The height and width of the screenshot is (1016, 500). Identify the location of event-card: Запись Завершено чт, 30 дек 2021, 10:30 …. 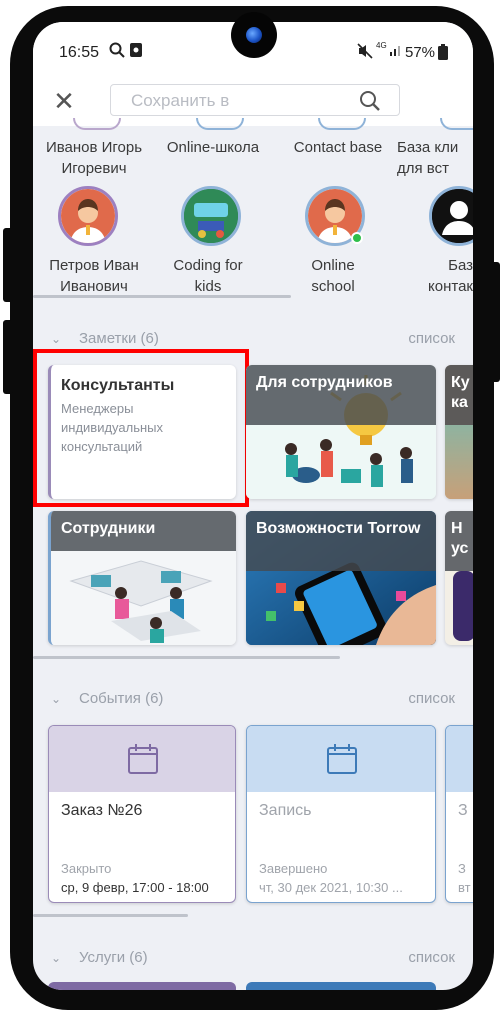
(341, 814).